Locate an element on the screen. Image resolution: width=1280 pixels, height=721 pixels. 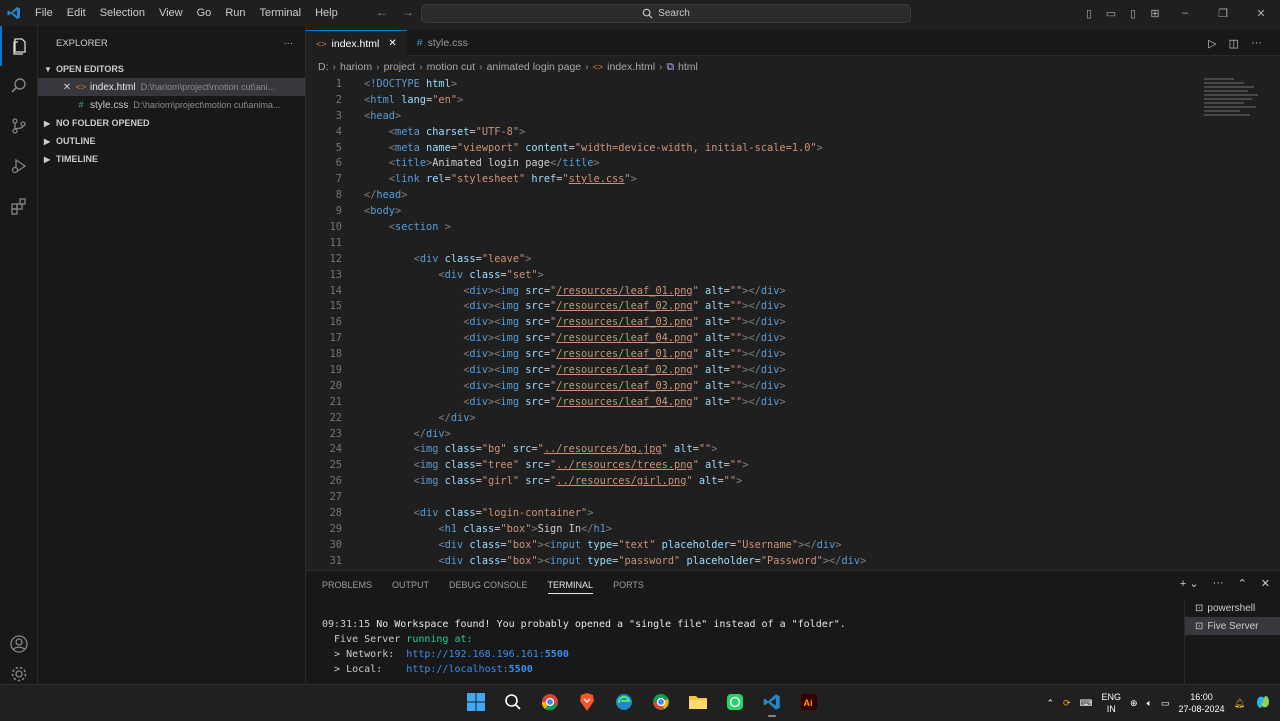
chrome-icon is located at coordinates (550, 702).